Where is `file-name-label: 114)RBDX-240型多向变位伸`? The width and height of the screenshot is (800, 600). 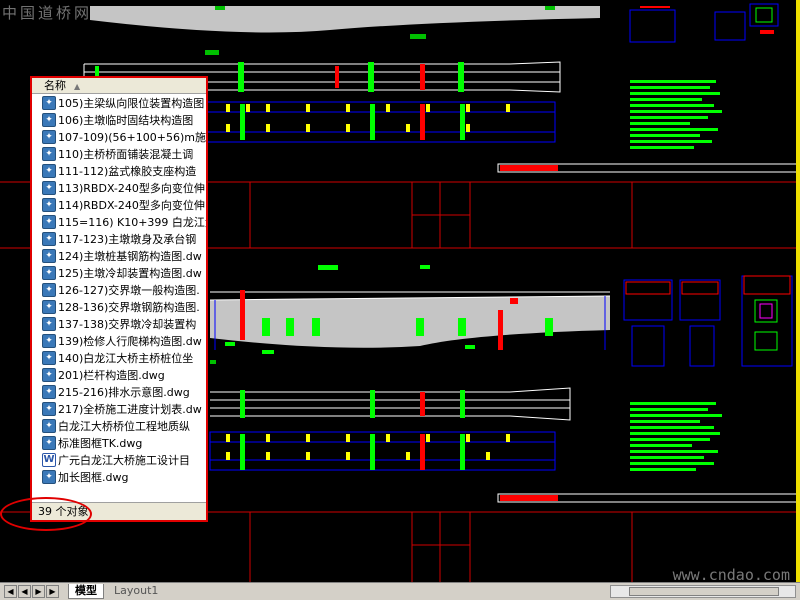 file-name-label: 114)RBDX-240型多向变位伸 is located at coordinates (131, 205).